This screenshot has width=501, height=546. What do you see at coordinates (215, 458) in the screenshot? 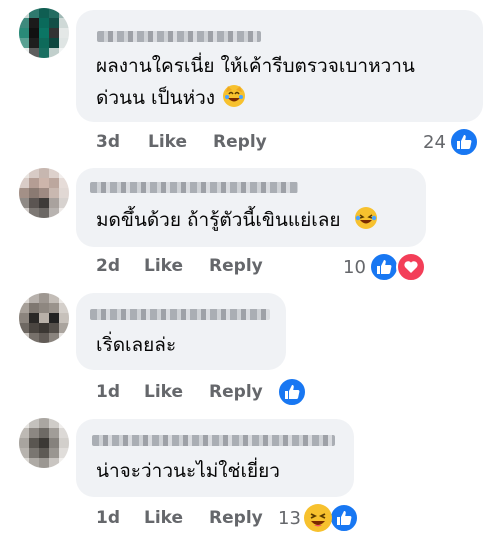
I see `comment-bubble: น่าจะว่าวนะไม่ใช่เยี่ยว` at bounding box center [215, 458].